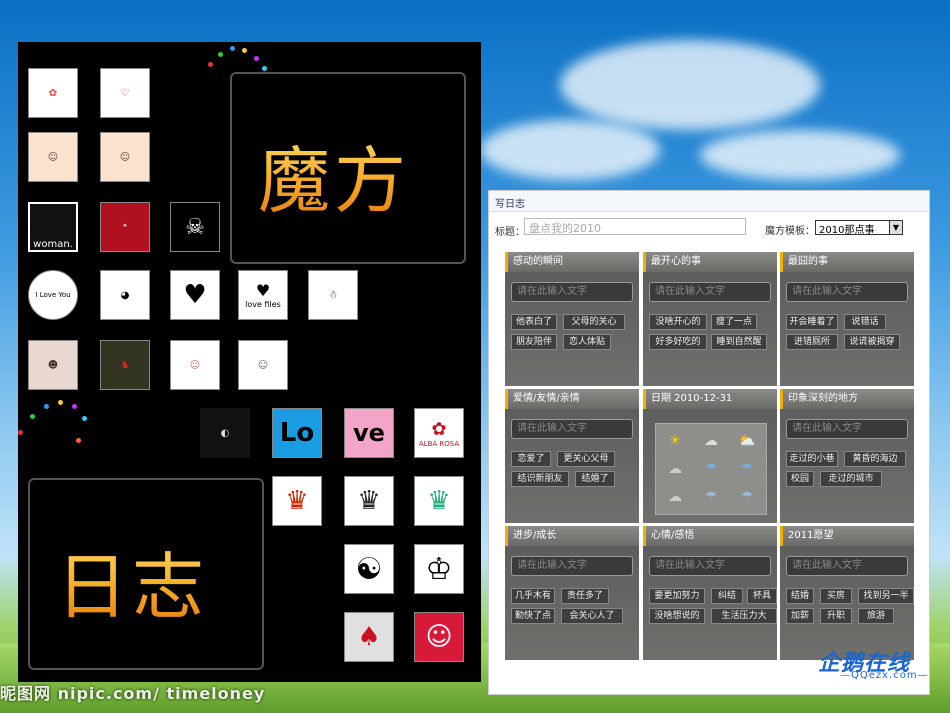 The height and width of the screenshot is (713, 950). Describe the element at coordinates (747, 441) in the screenshot. I see `partly-cloudy-icon: ⛅` at that location.